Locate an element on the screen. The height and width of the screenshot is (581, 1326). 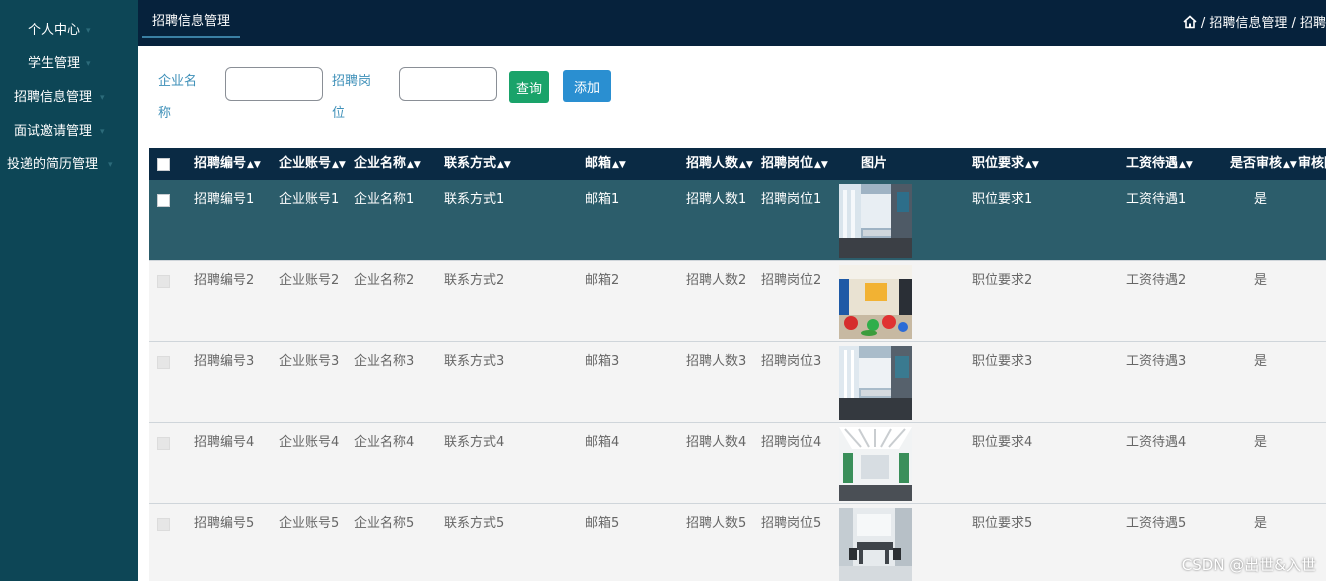
column-header-contact: 联系方式▲▼ is located at coordinates (477, 164).